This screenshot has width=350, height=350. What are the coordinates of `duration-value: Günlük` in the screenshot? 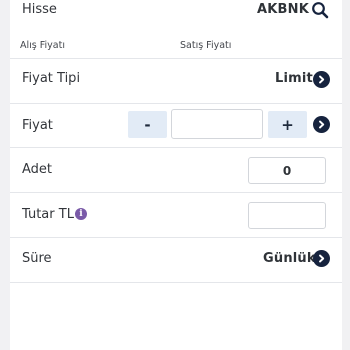 It's located at (289, 258).